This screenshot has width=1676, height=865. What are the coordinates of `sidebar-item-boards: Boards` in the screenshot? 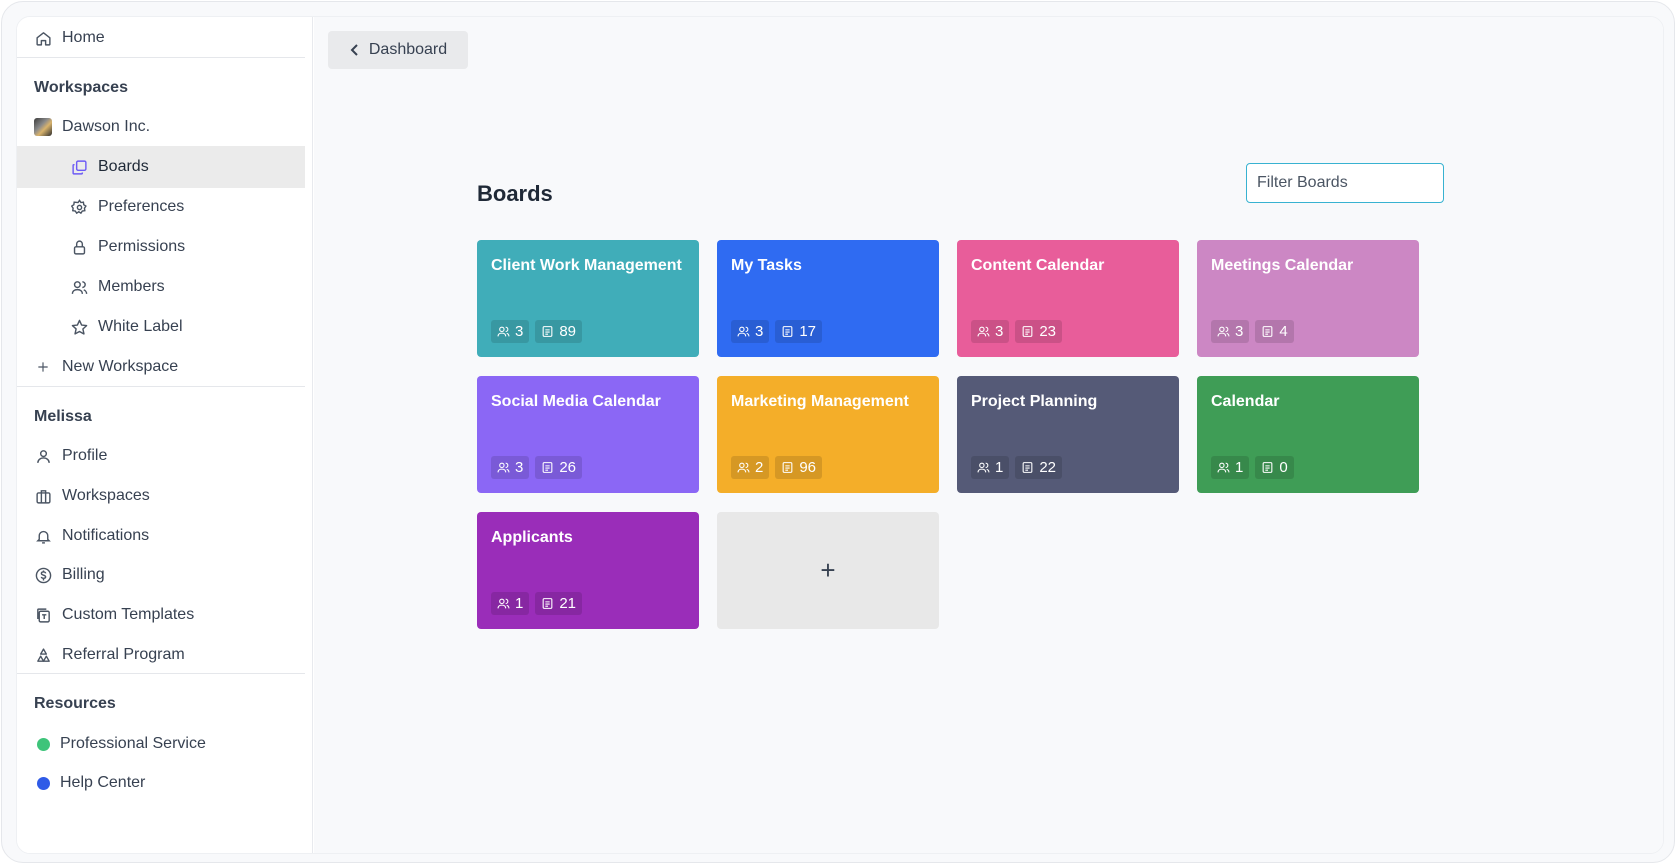 It's located at (161, 167).